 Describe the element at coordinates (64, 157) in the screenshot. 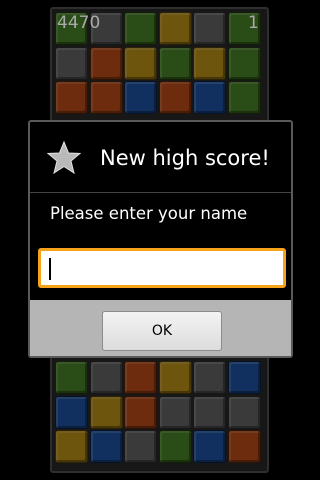

I see `star-icon` at that location.